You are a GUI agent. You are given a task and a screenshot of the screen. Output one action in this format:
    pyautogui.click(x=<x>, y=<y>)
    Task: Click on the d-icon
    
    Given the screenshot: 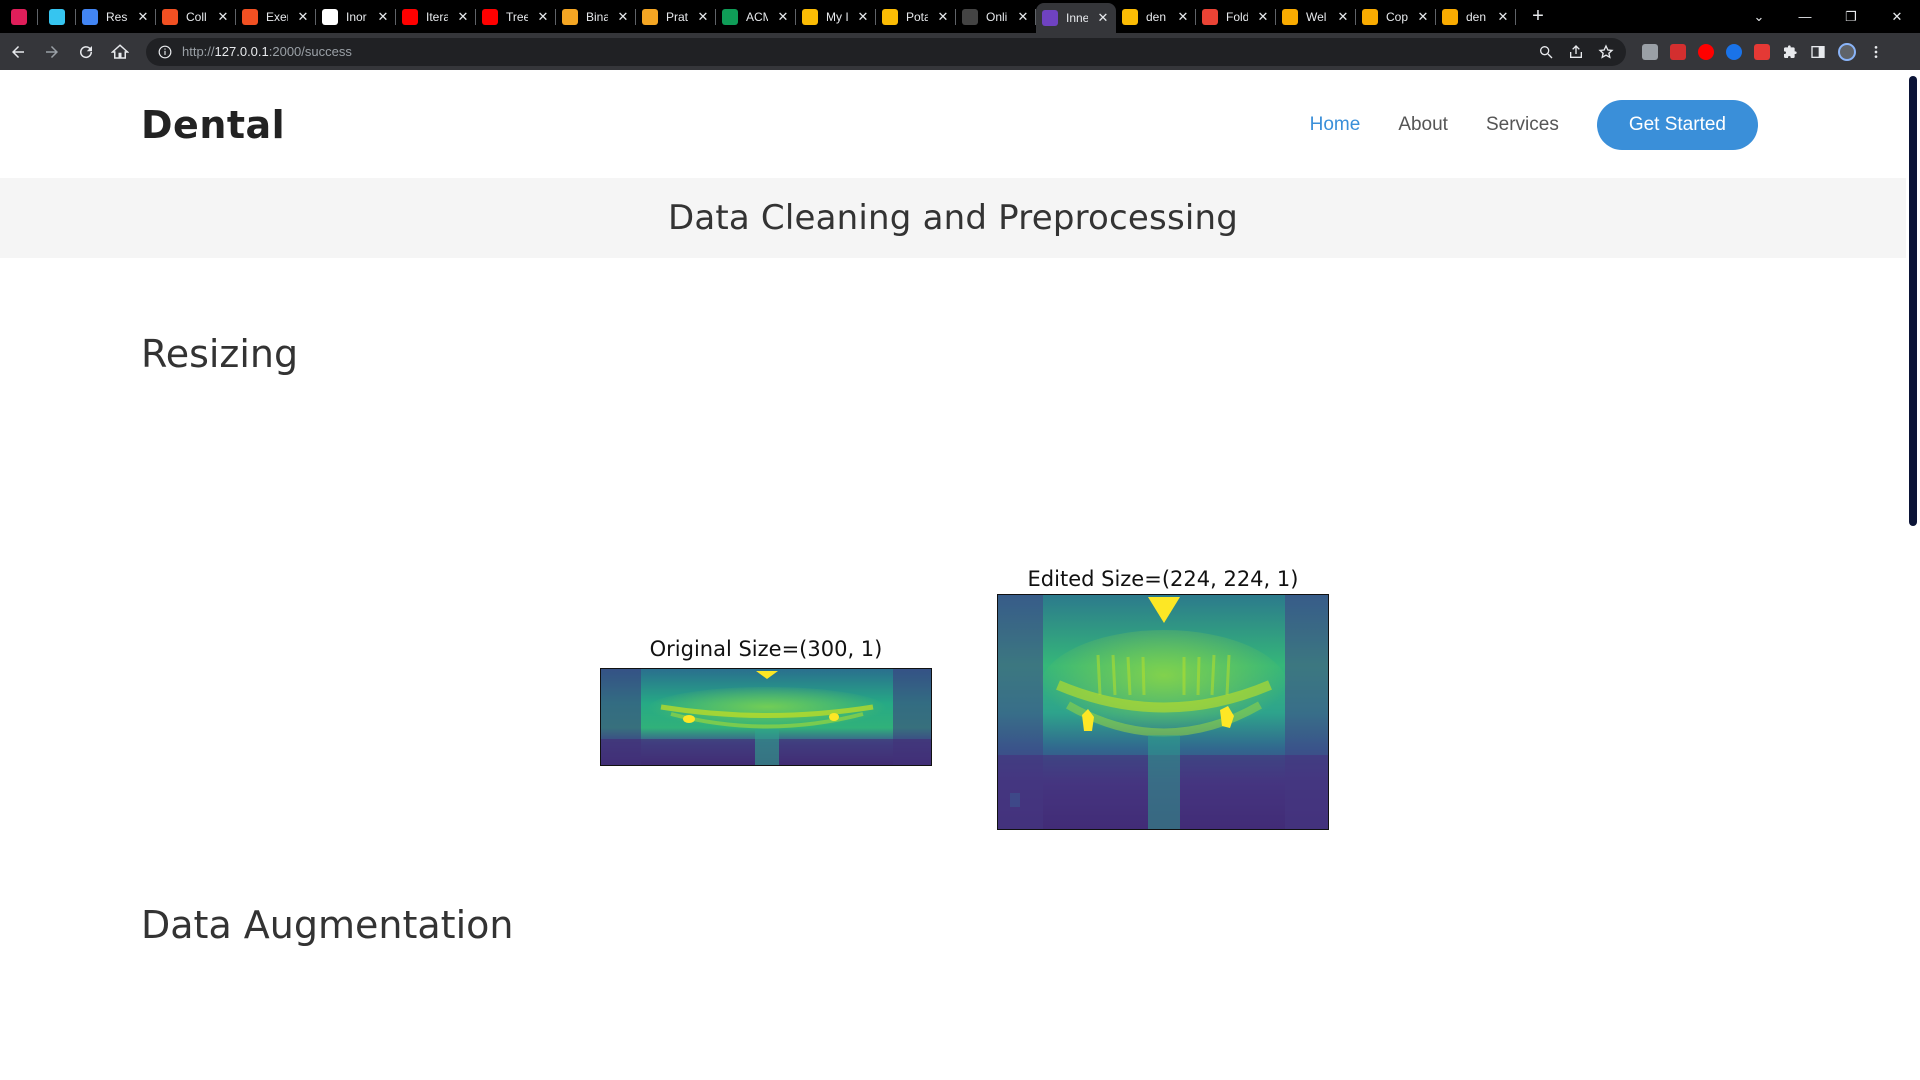 What is the action you would take?
    pyautogui.click(x=970, y=16)
    